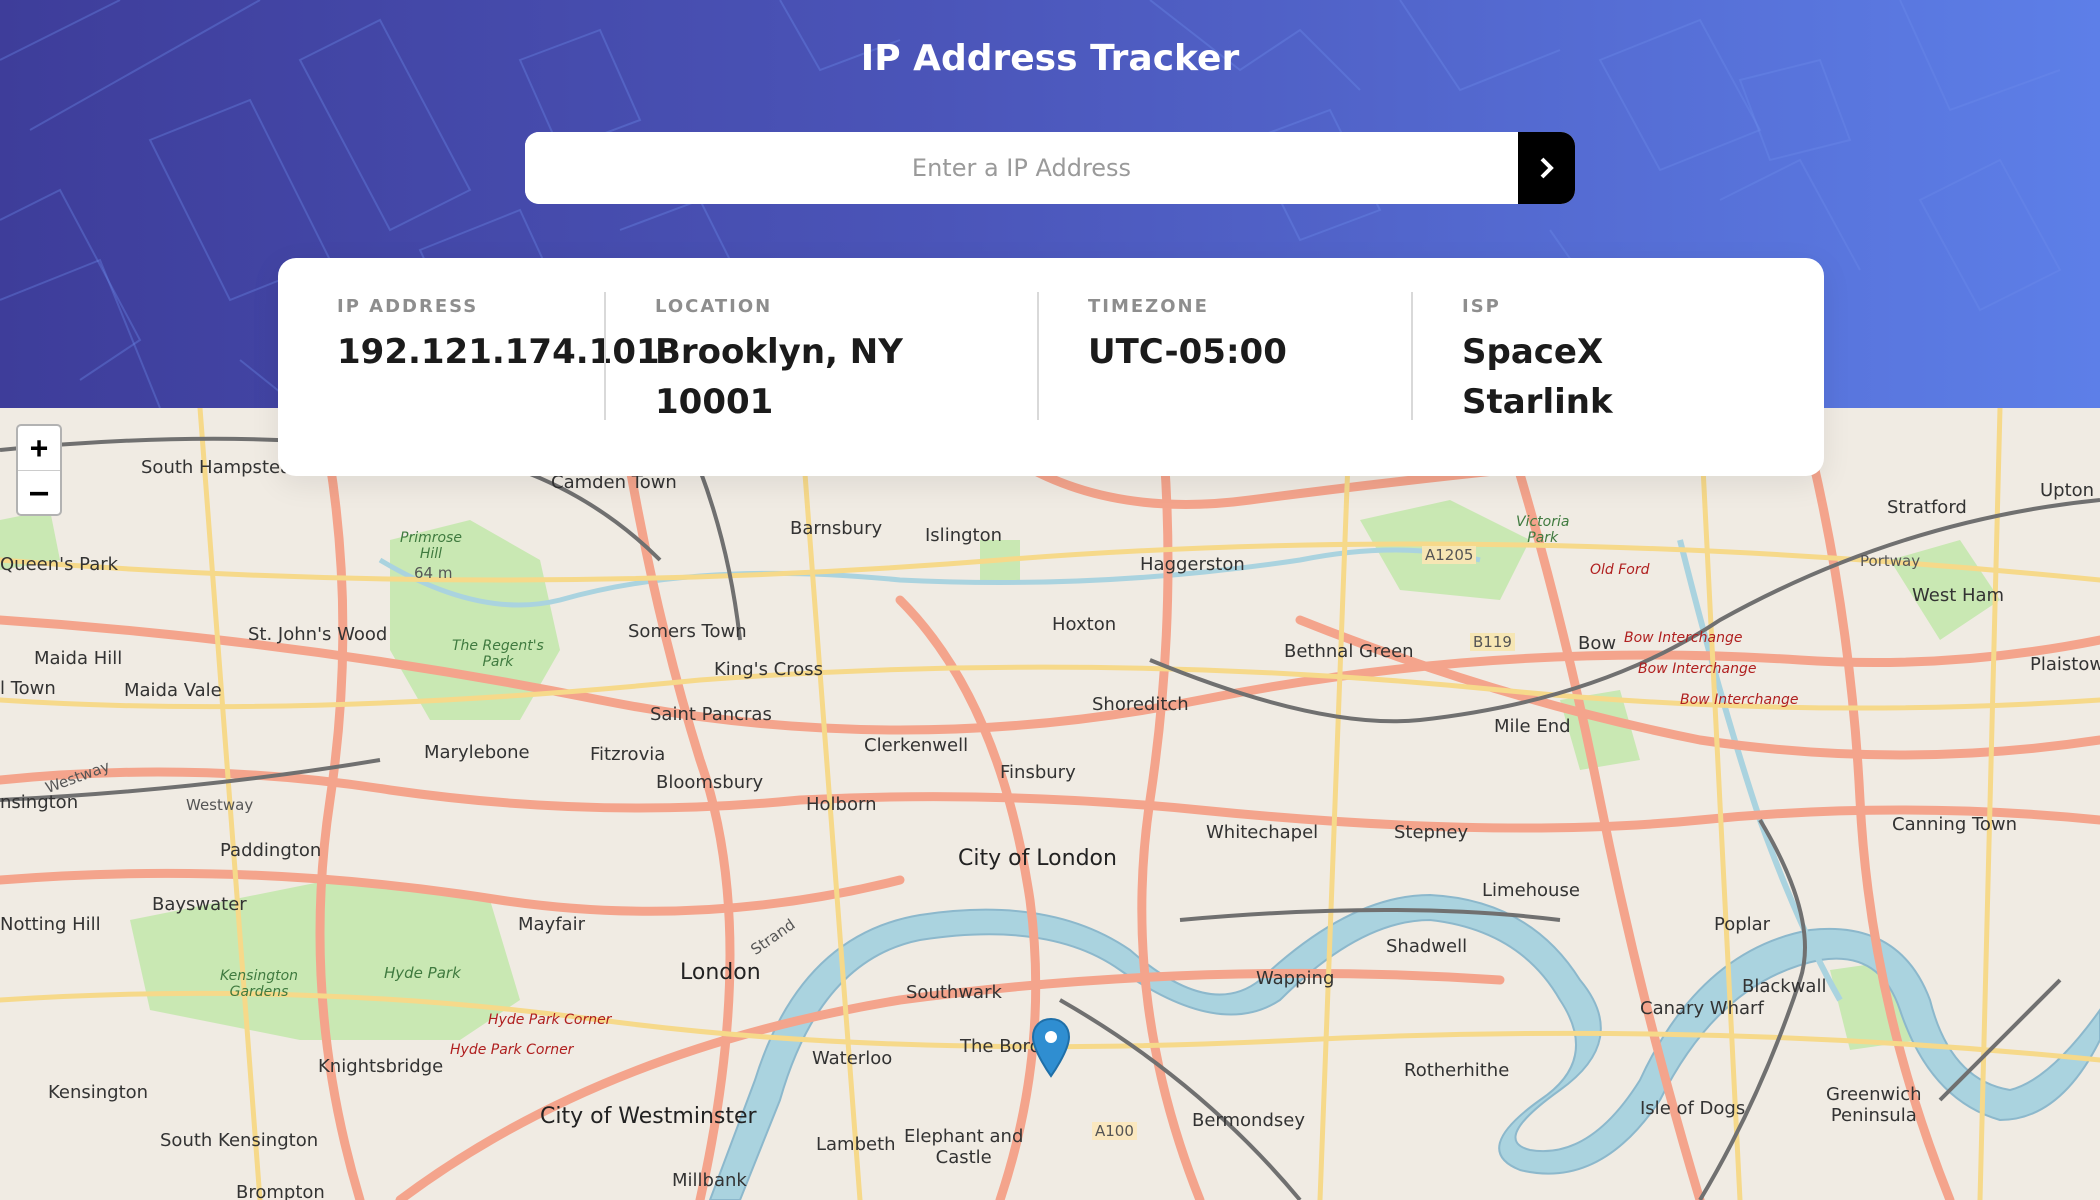 This screenshot has height=1200, width=2100. Describe the element at coordinates (381, 1066) in the screenshot. I see `map-label: Knightsbridge` at that location.